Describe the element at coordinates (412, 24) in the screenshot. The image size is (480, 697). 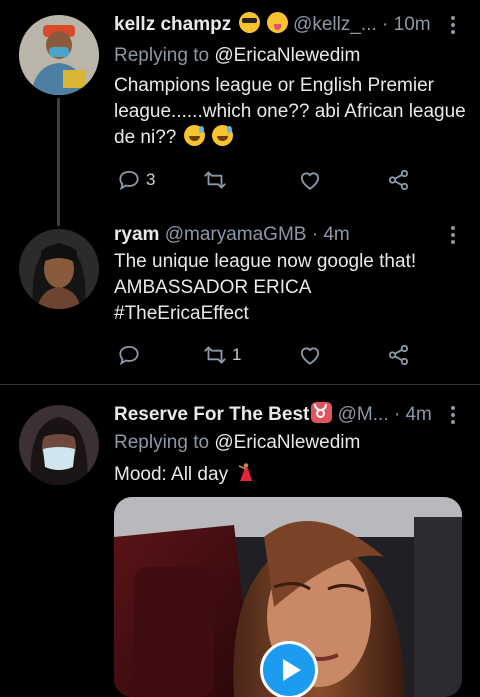
I see `timestamp: 10m` at that location.